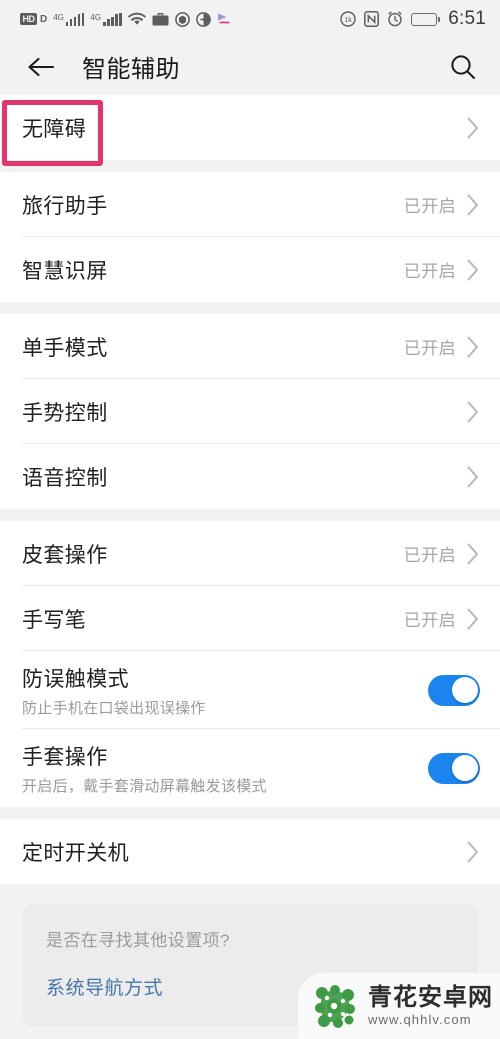 This screenshot has height=1039, width=500. Describe the element at coordinates (467, 18) in the screenshot. I see `status-bar-clock: 6:51` at that location.